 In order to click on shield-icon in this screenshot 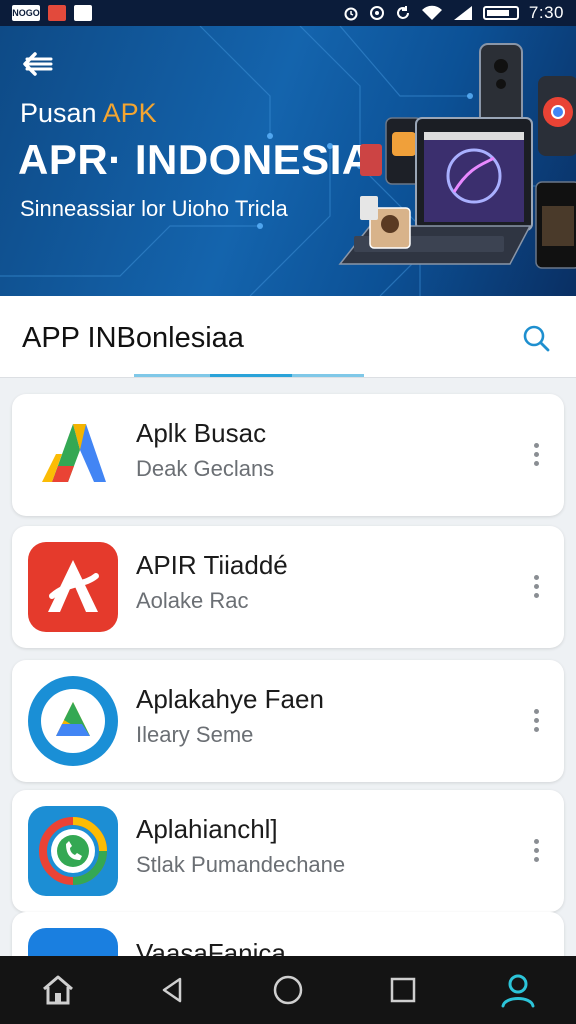, I will do `click(83, 13)`.